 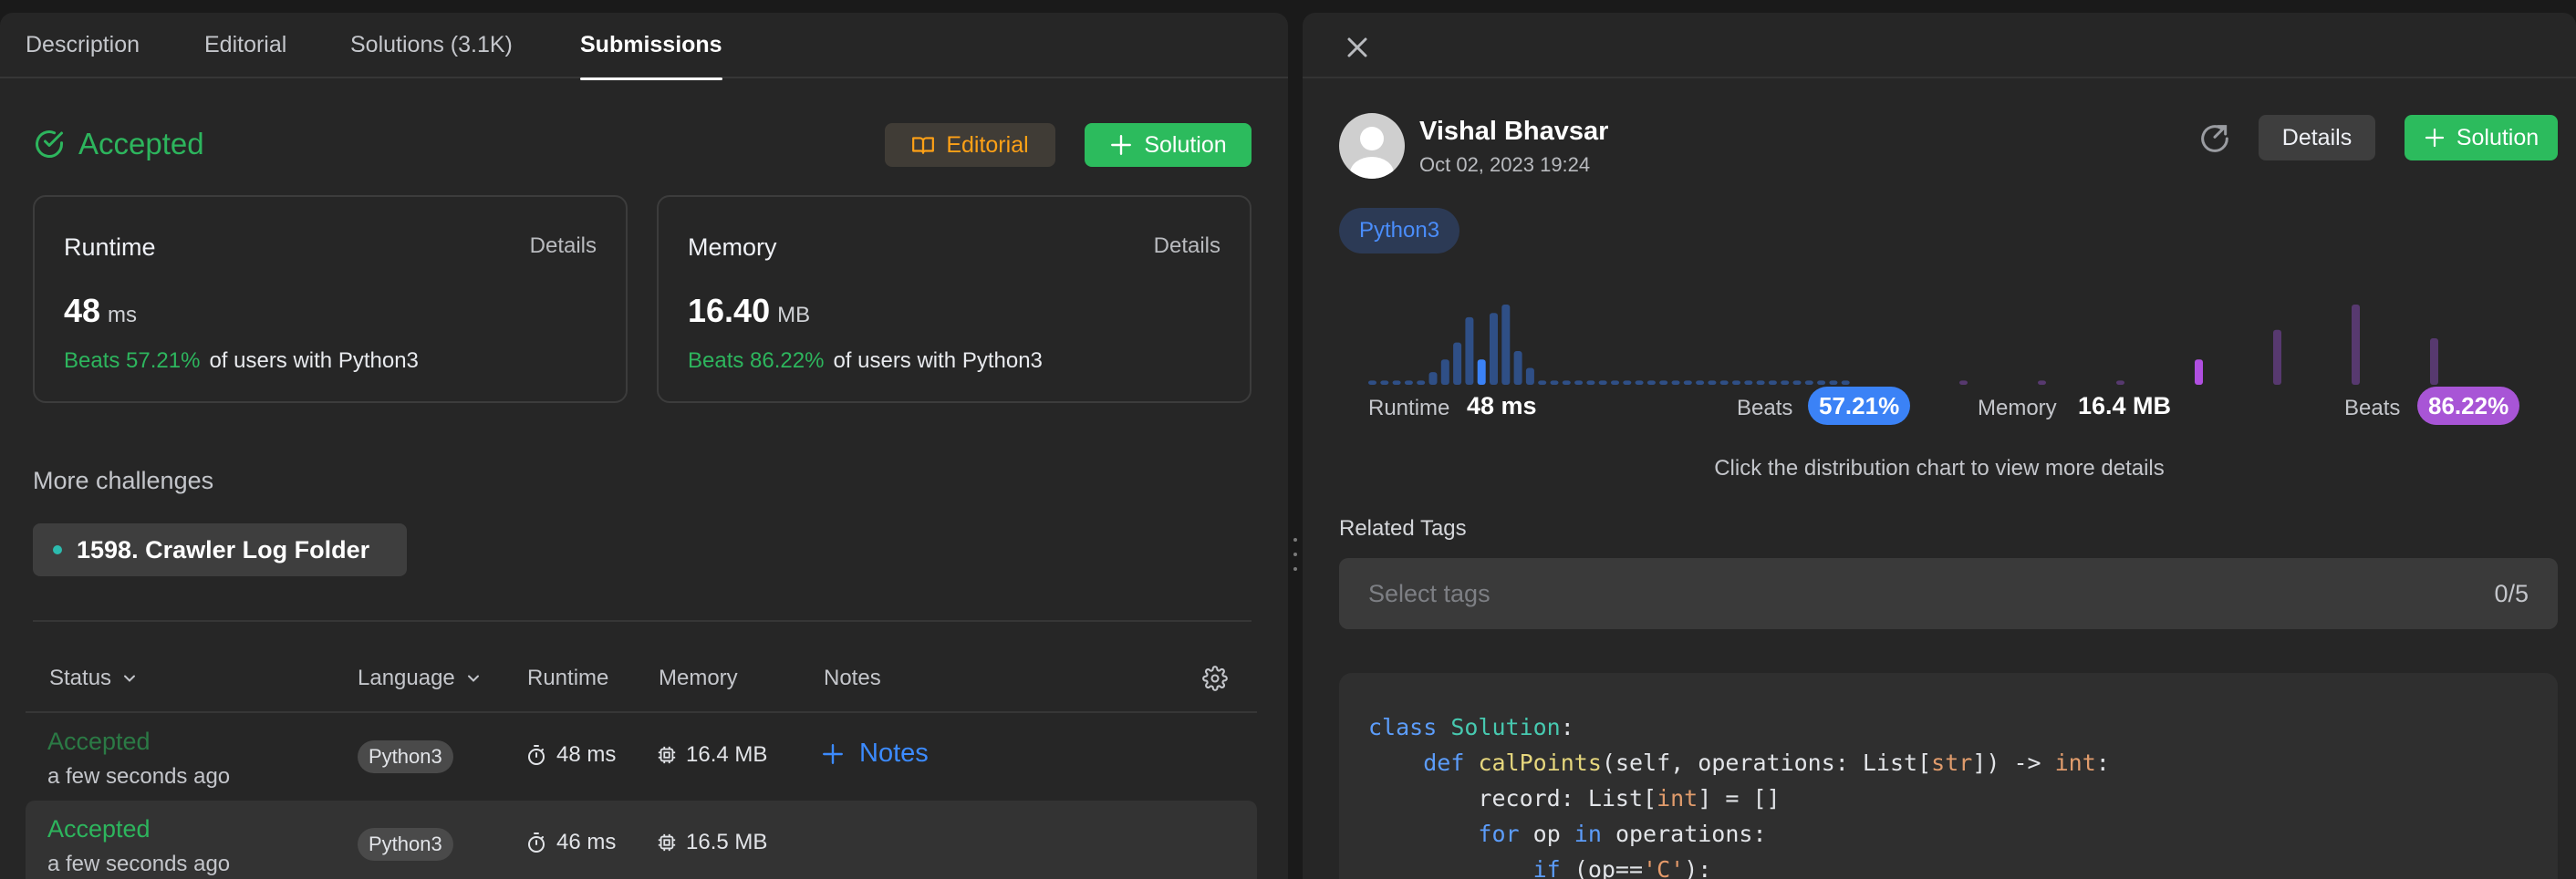 What do you see at coordinates (1642, 336) in the screenshot?
I see `runtime-distribution-chart` at bounding box center [1642, 336].